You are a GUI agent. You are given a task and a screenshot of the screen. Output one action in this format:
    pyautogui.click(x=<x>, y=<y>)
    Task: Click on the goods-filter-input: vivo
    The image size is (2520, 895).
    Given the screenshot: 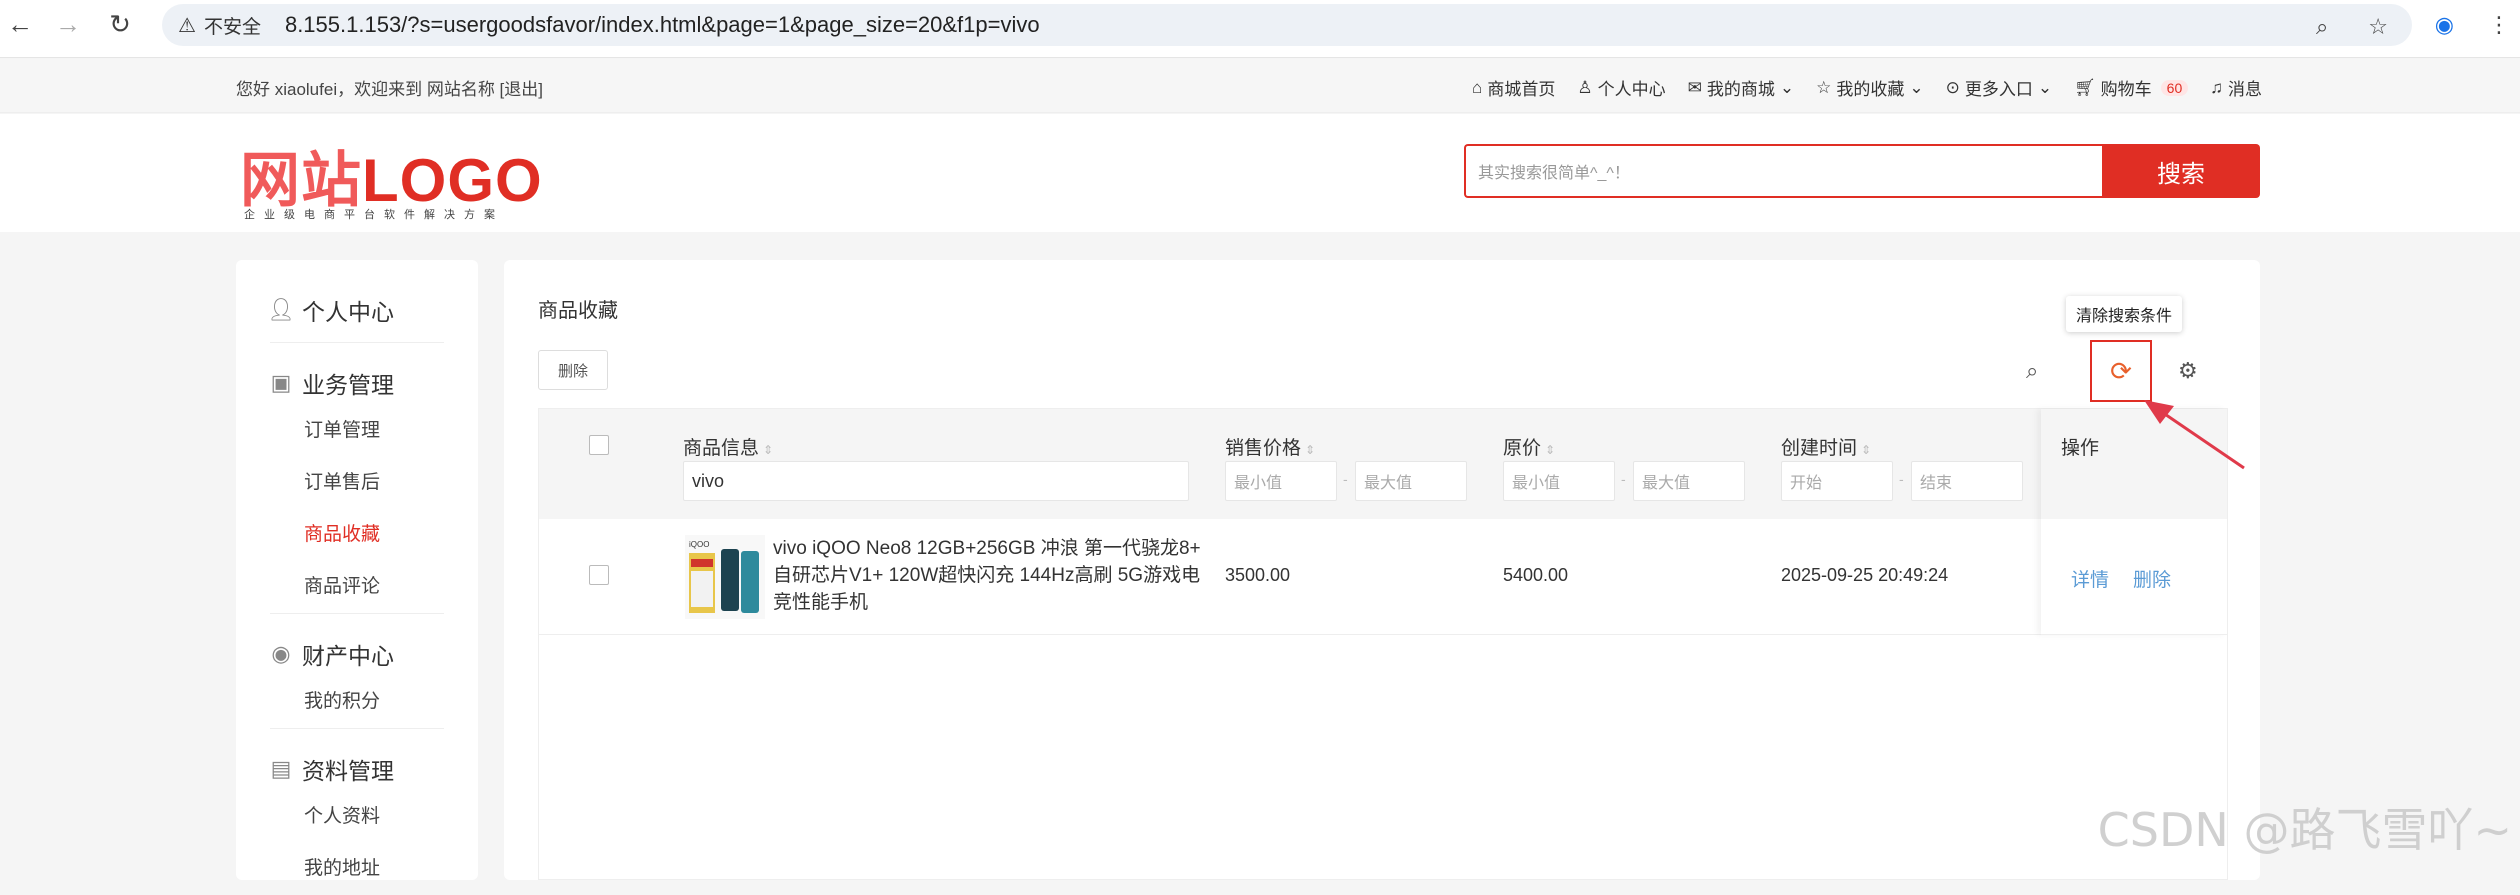 What is the action you would take?
    pyautogui.click(x=936, y=481)
    